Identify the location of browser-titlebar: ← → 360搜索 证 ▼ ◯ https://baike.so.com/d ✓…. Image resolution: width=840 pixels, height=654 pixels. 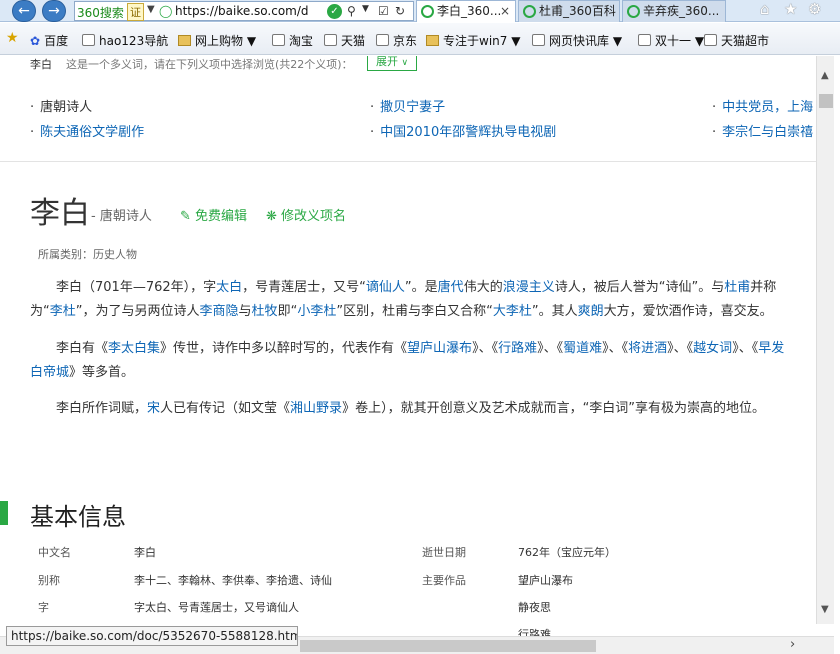
(420, 11).